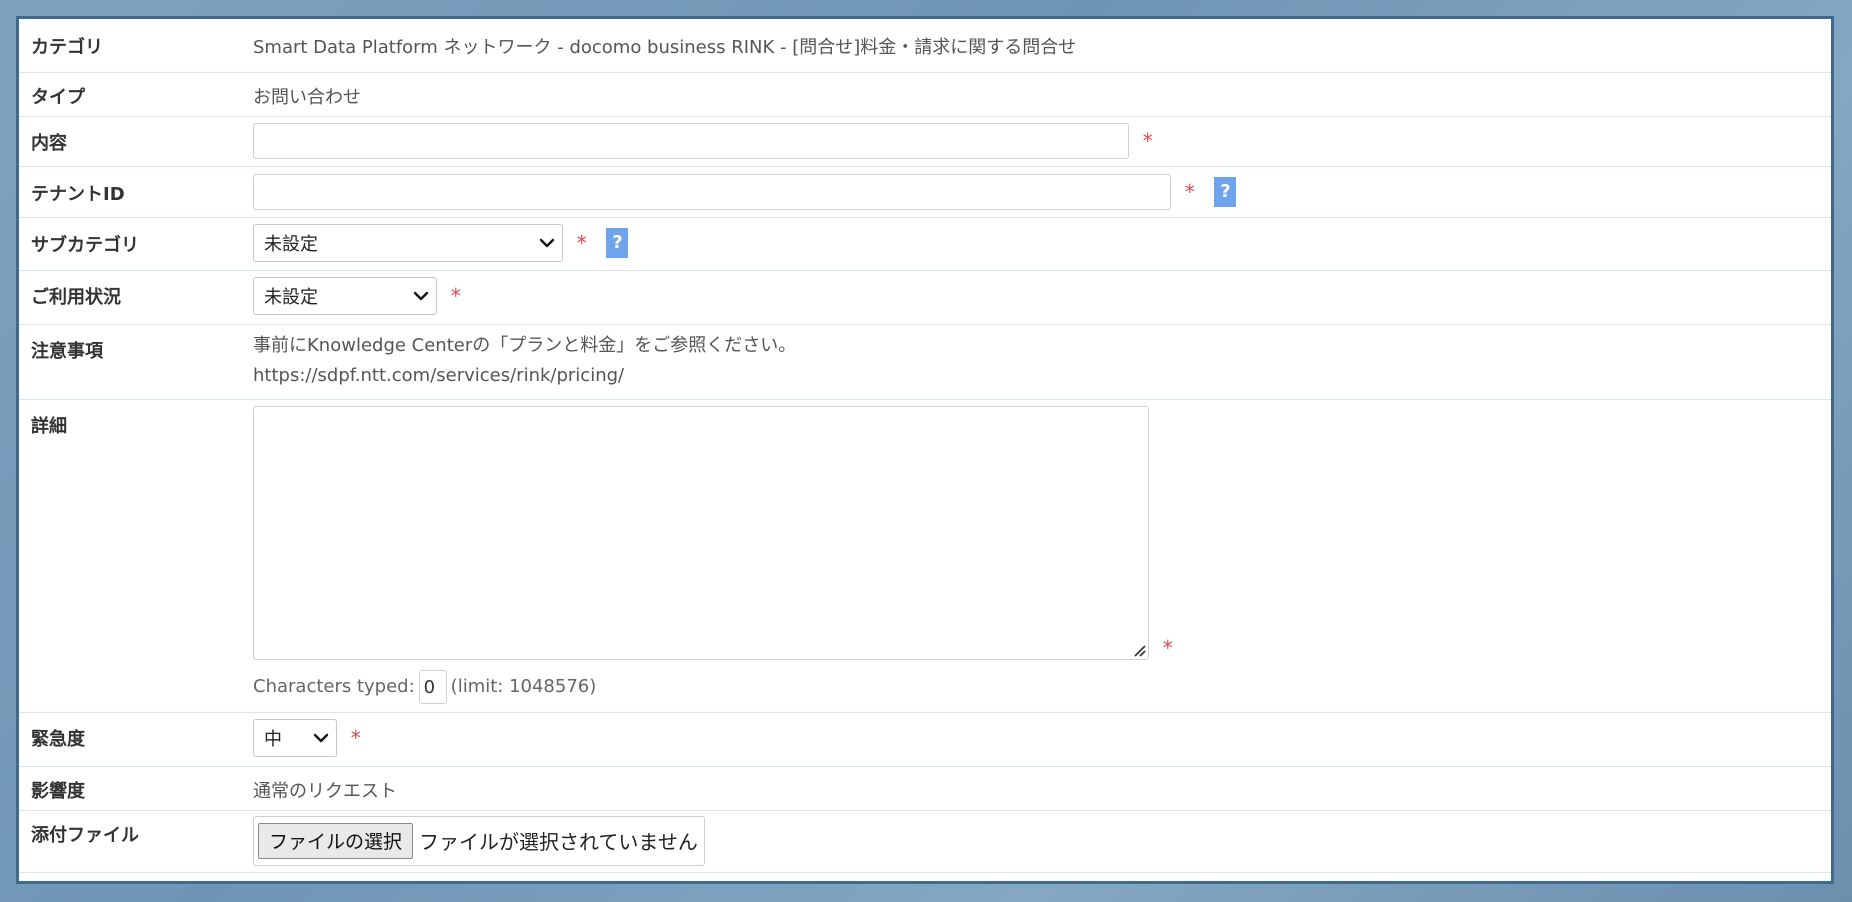  What do you see at coordinates (925, 788) in the screenshot?
I see `row-impact: 影響度 通常のリクエスト` at bounding box center [925, 788].